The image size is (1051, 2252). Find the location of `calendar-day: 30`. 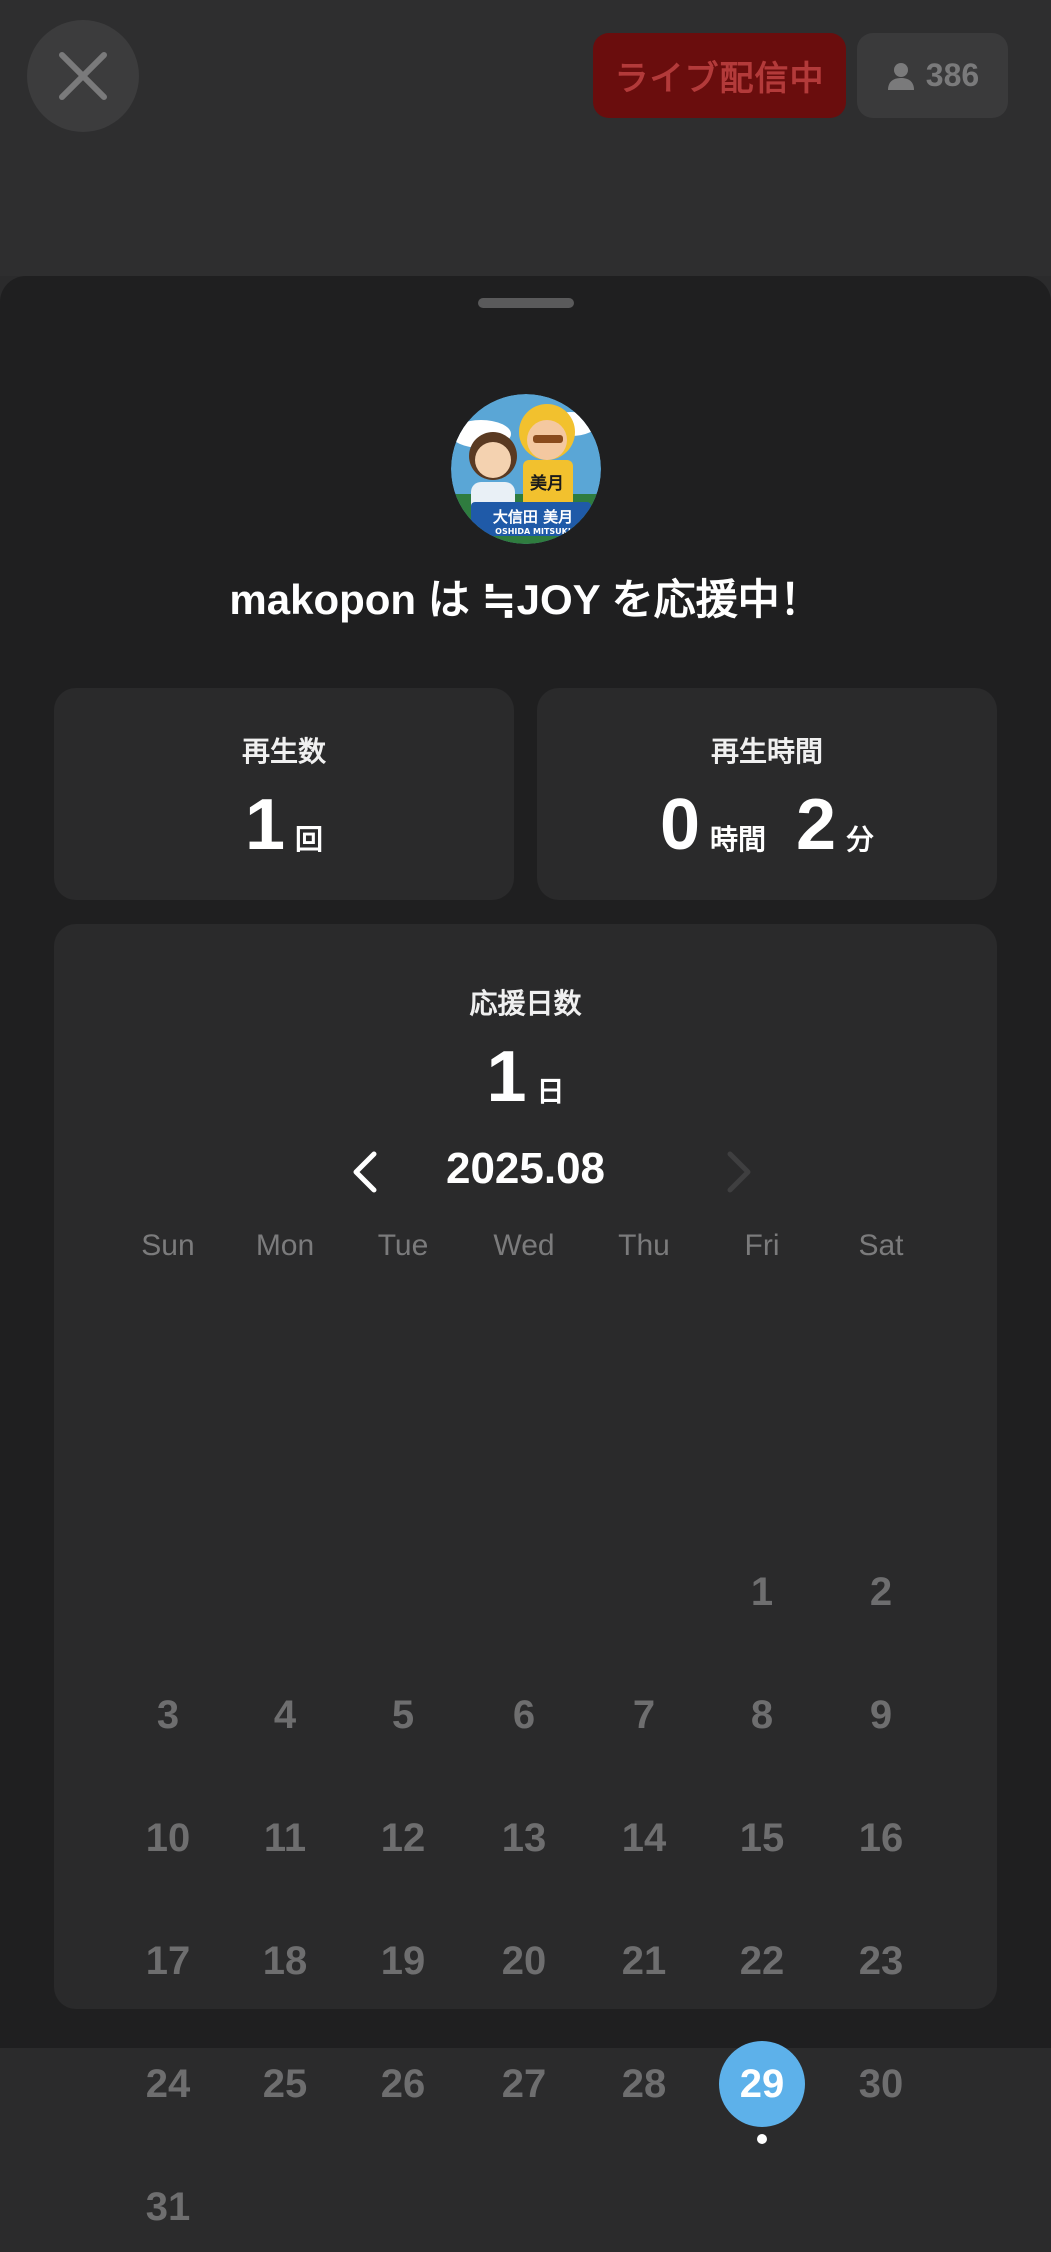

calendar-day: 30 is located at coordinates (881, 2084).